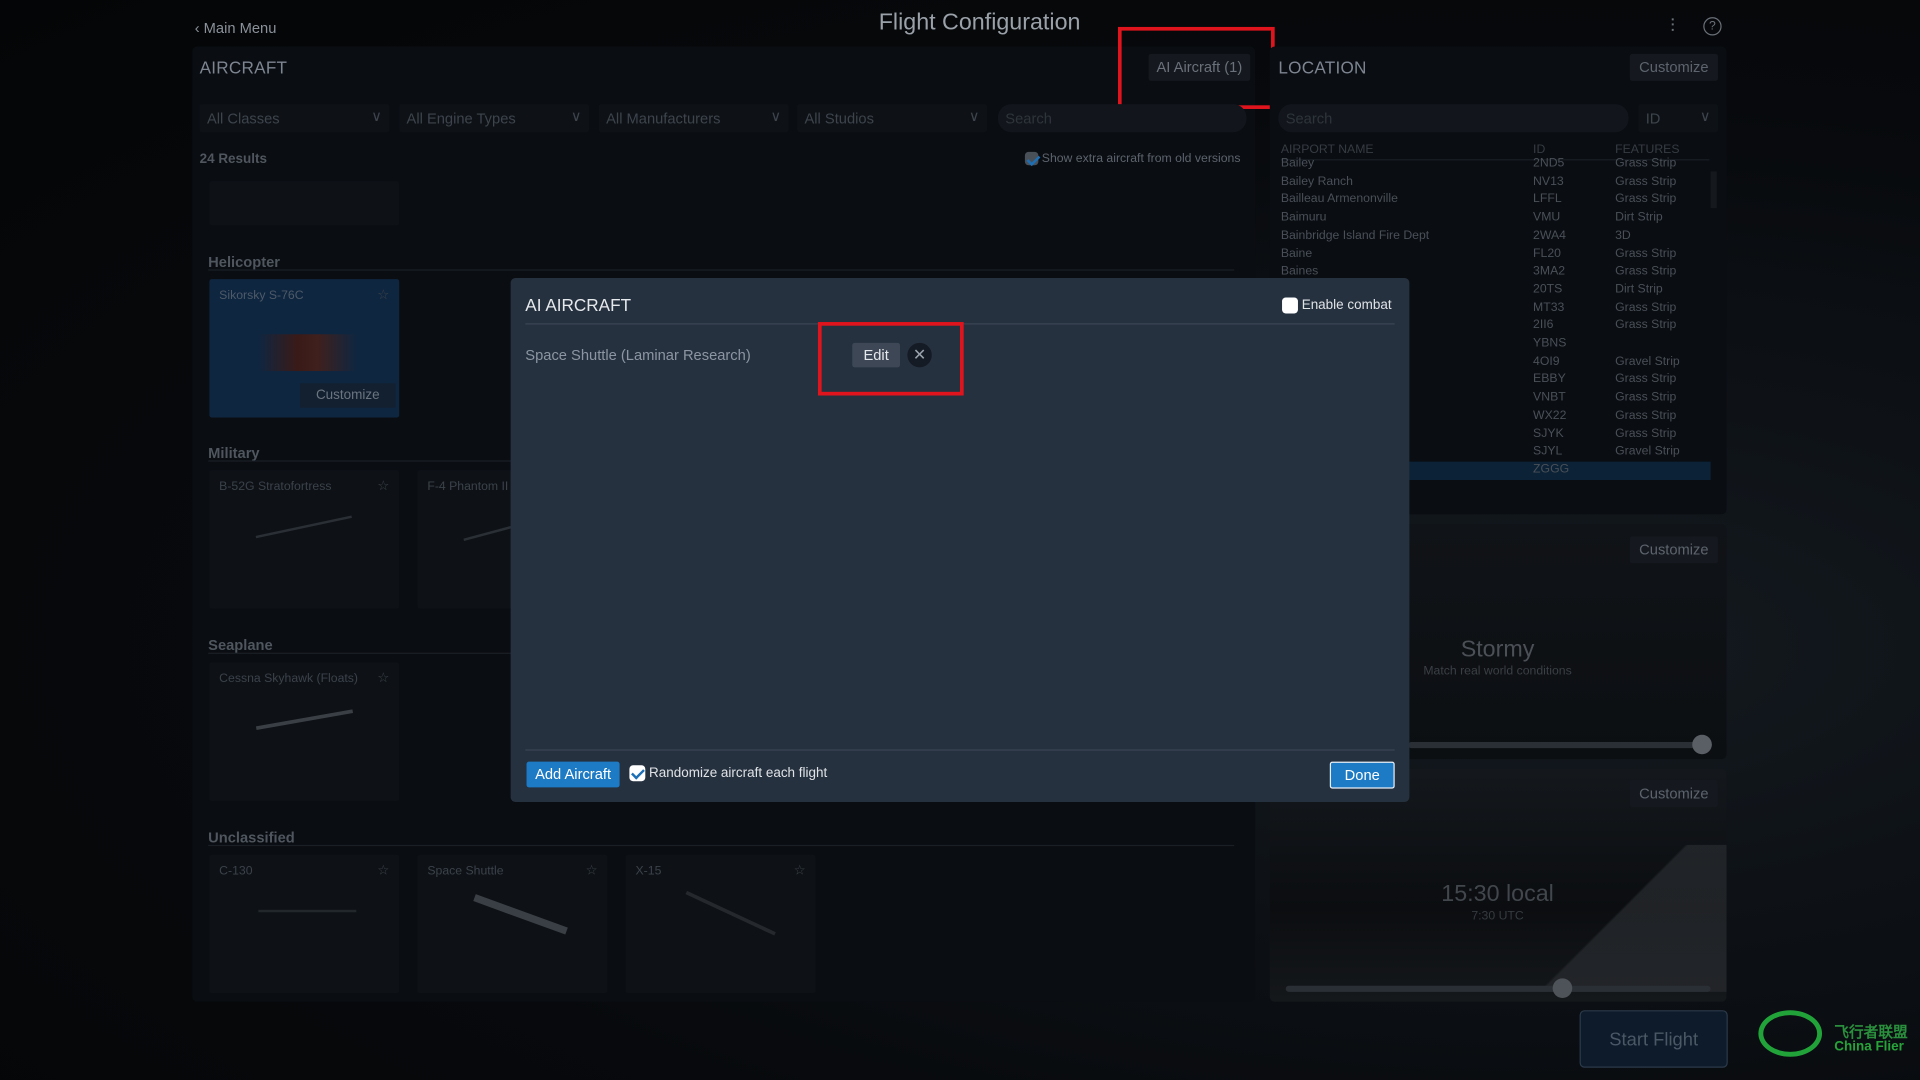  I want to click on aircraft-card: Cessna Skyhawk (Floats) ☆, so click(304, 731).